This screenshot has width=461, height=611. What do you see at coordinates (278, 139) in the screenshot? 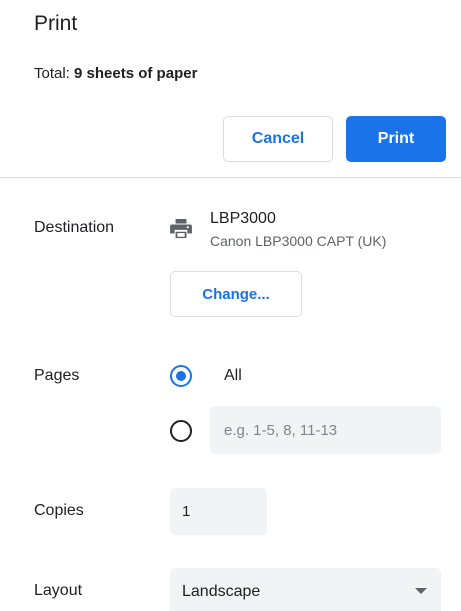
I see `cancel-button: Cancel` at bounding box center [278, 139].